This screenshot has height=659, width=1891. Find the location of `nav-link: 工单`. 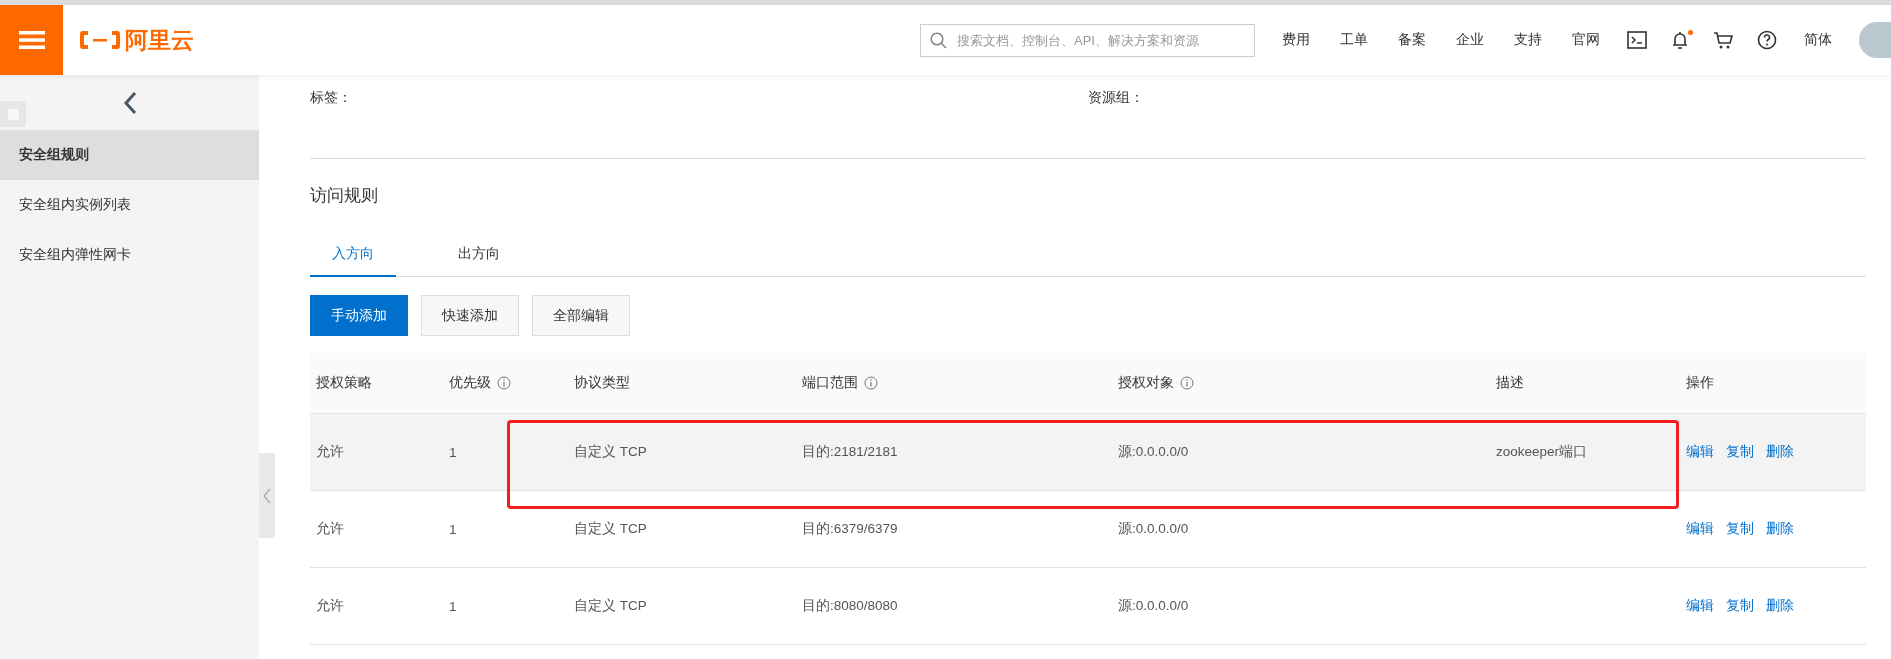

nav-link: 工单 is located at coordinates (1354, 40).